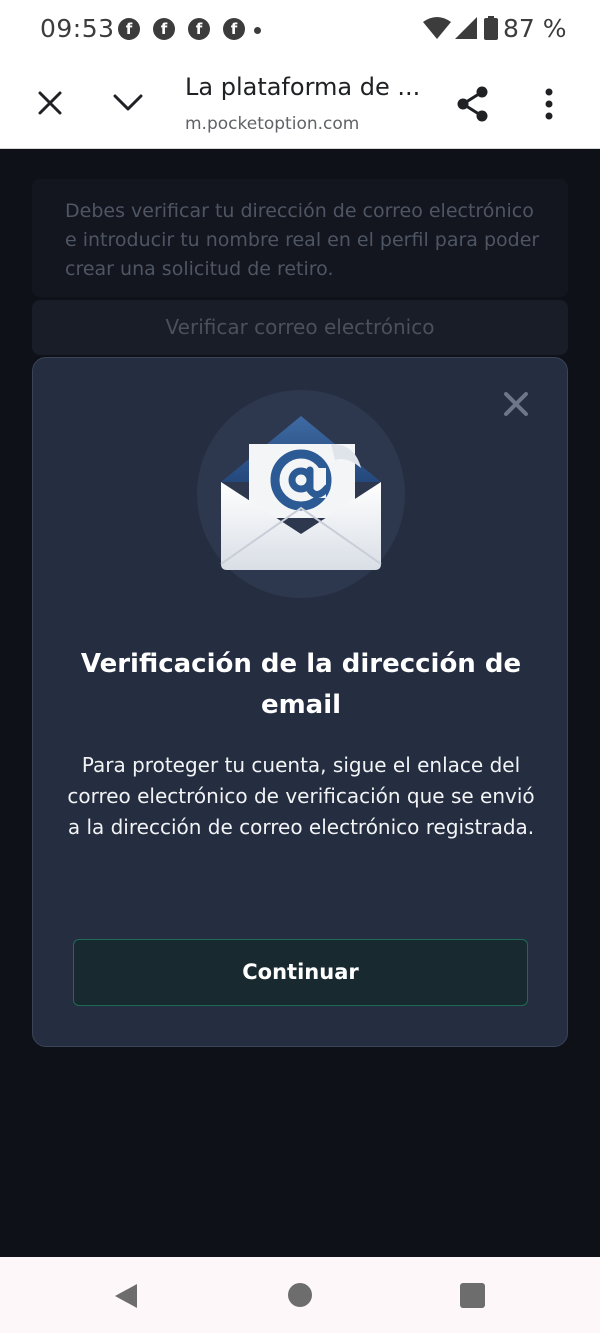  Describe the element at coordinates (437, 28) in the screenshot. I see `wifi-icon` at that location.